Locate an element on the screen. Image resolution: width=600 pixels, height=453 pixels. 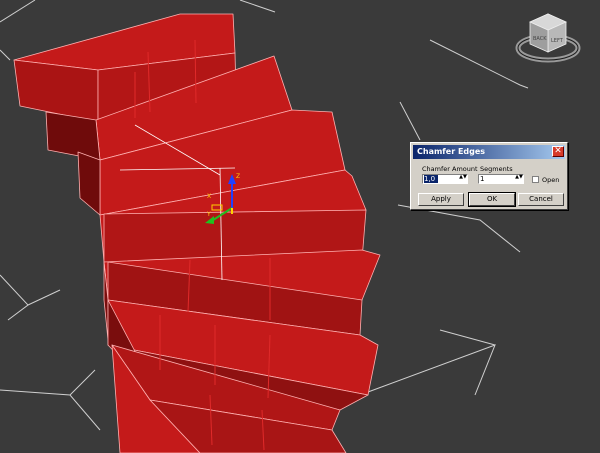
chamfer-amount-label: Chamfer Amount is located at coordinates (450, 169).